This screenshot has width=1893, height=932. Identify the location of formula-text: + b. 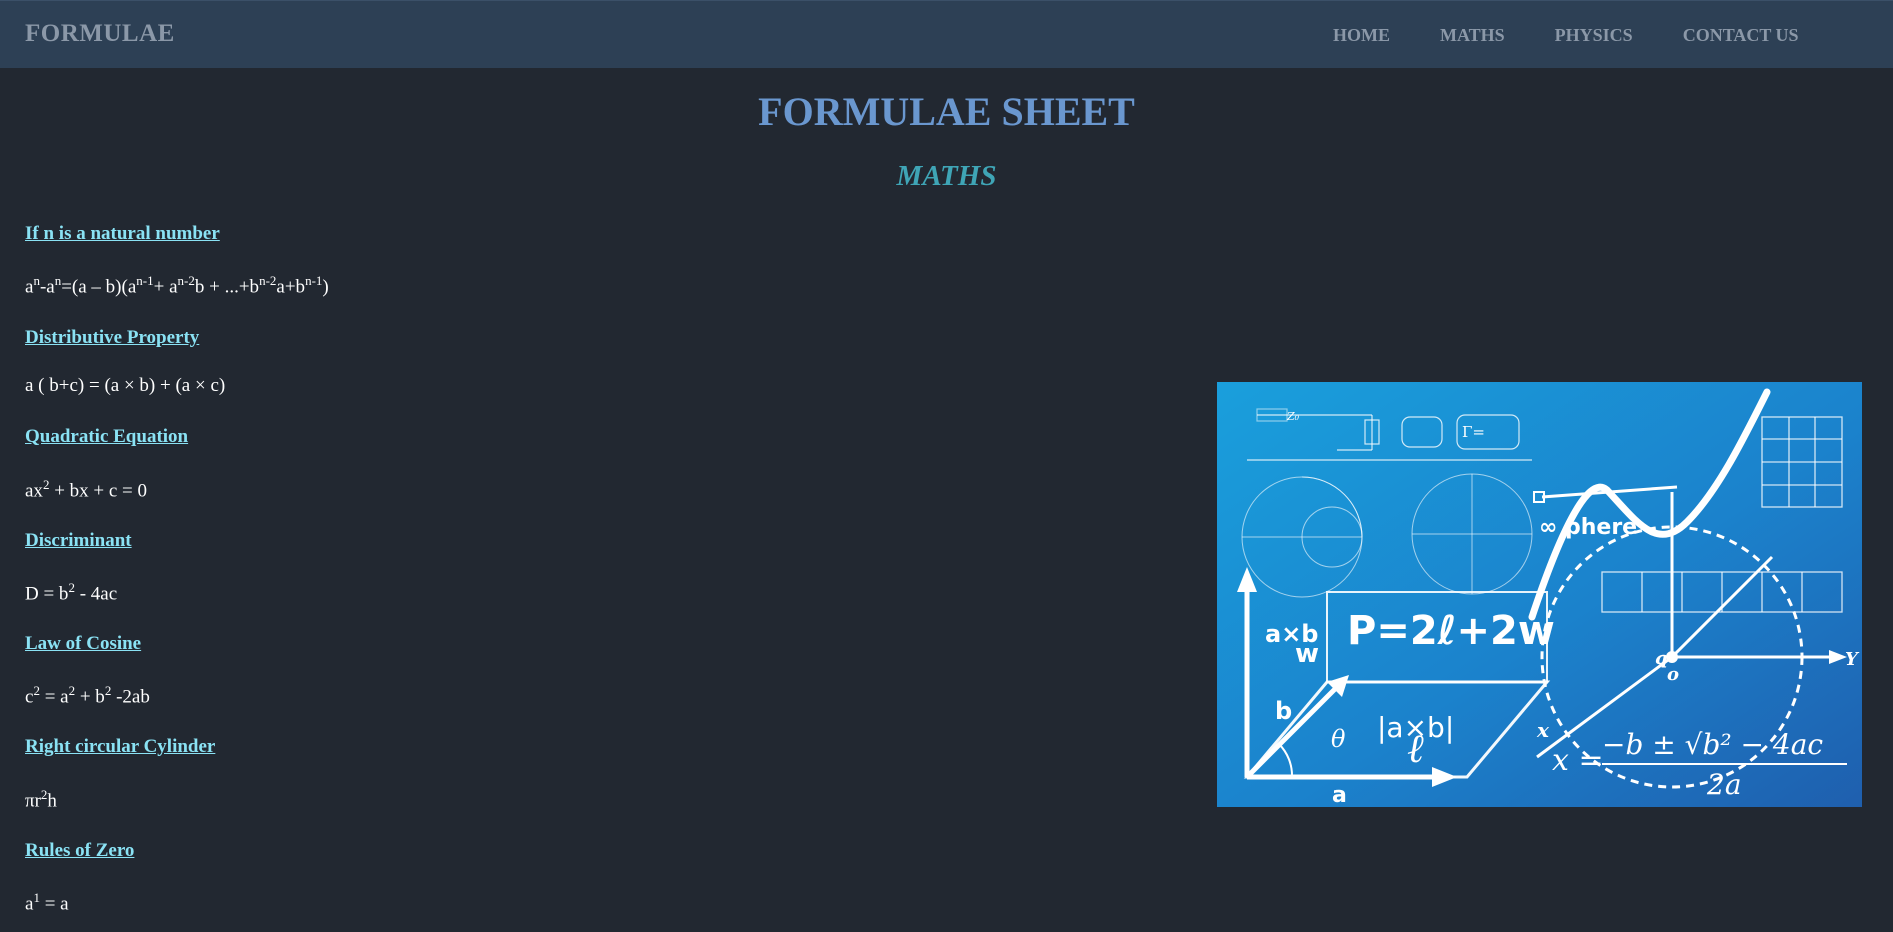
(90, 697).